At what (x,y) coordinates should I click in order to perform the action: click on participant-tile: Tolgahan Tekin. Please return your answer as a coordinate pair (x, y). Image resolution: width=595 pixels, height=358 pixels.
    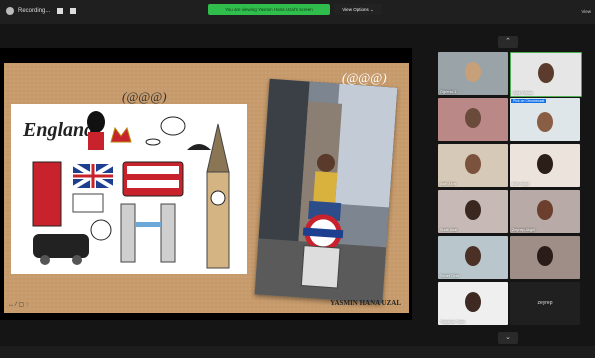
    Looking at the image, I should click on (473, 303).